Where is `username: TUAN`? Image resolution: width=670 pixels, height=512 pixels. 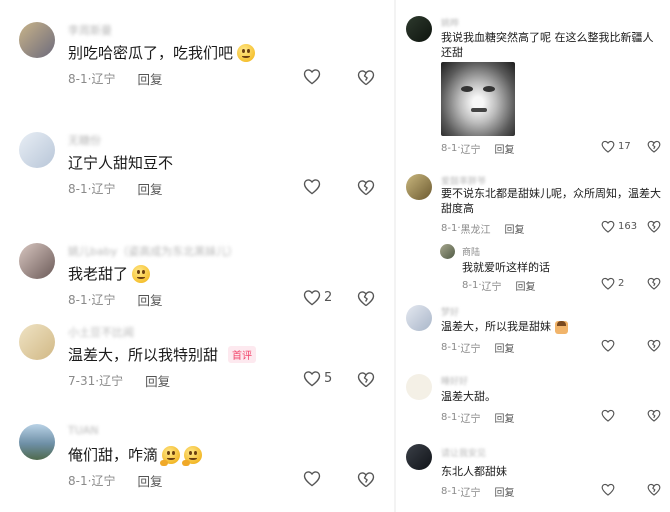 username: TUAN is located at coordinates (83, 430).